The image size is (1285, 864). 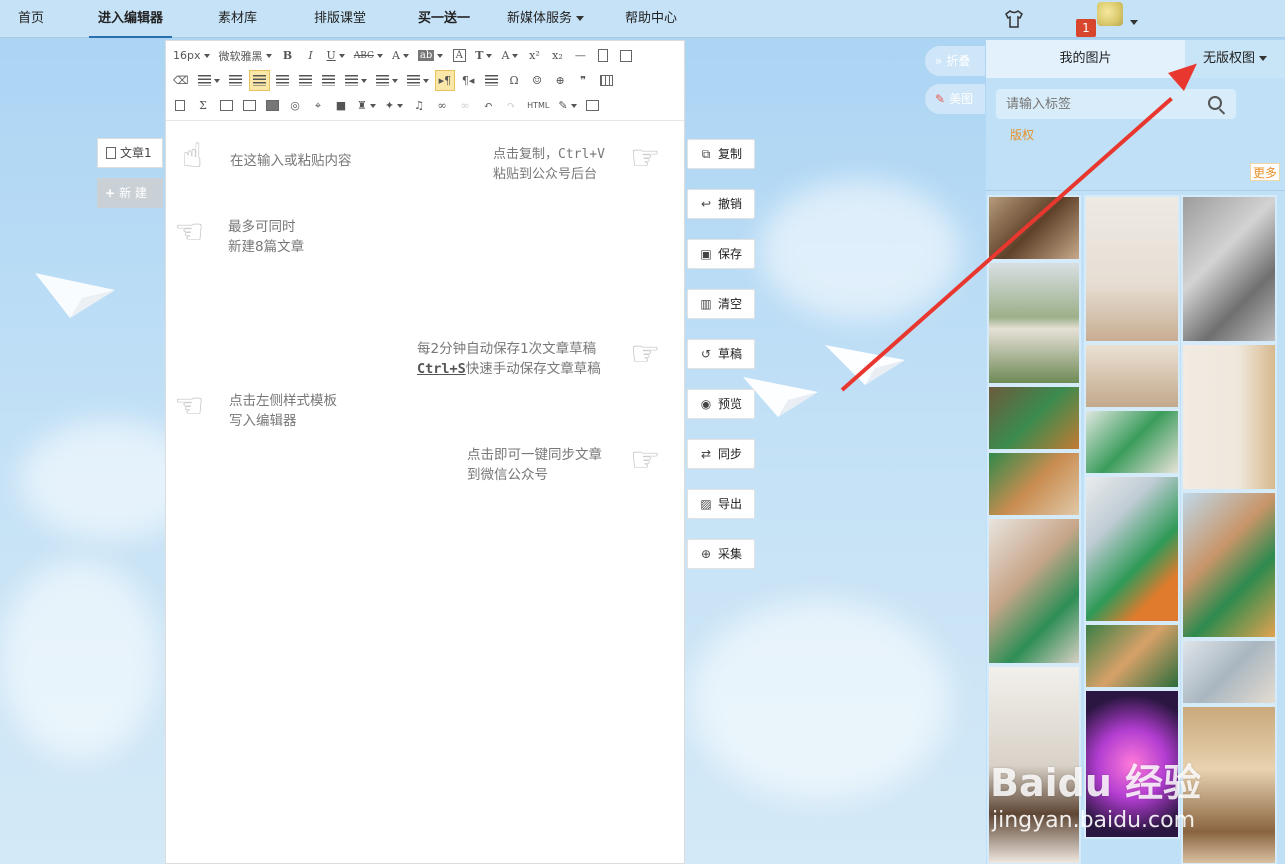 What do you see at coordinates (336, 55) in the screenshot?
I see `underline-icon: U` at bounding box center [336, 55].